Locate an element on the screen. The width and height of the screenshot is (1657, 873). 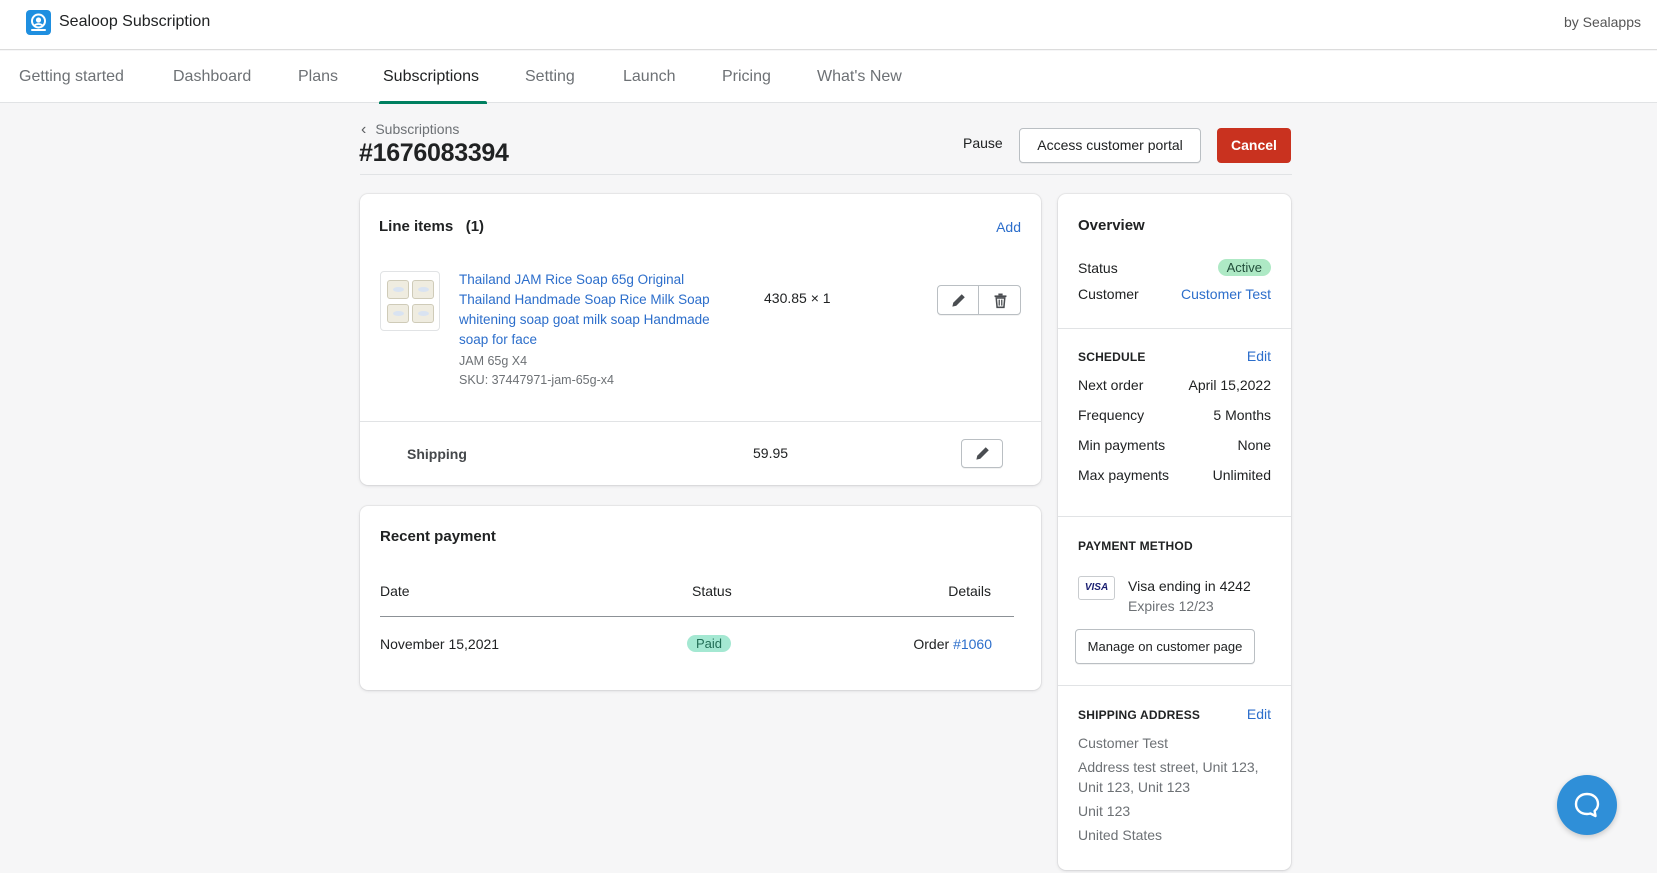
cancel-button: Cancel is located at coordinates (1254, 145).